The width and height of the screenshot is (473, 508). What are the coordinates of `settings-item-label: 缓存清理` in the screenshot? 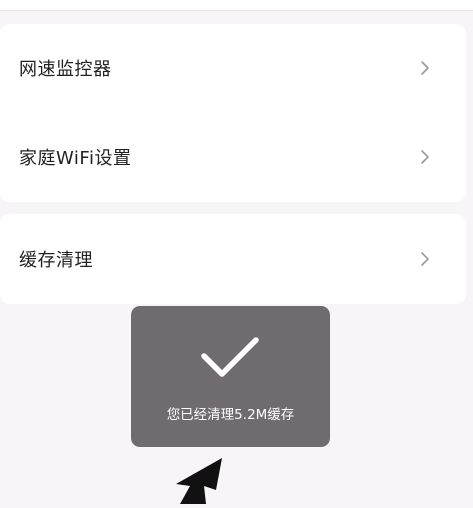 It's located at (56, 260).